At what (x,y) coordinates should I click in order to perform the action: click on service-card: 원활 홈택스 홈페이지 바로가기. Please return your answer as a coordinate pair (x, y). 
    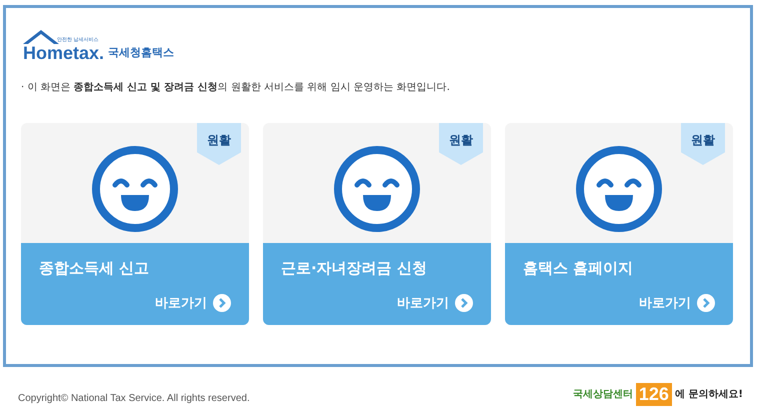
    Looking at the image, I should click on (619, 224).